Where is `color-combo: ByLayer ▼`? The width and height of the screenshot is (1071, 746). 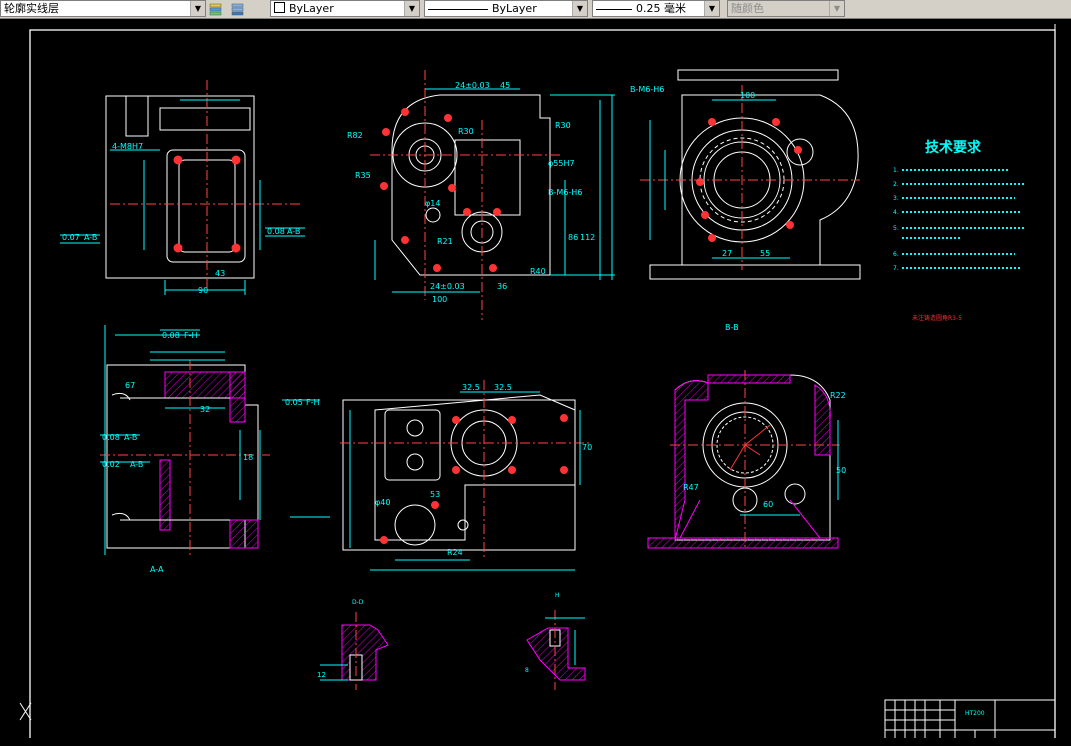 color-combo: ByLayer ▼ is located at coordinates (345, 8).